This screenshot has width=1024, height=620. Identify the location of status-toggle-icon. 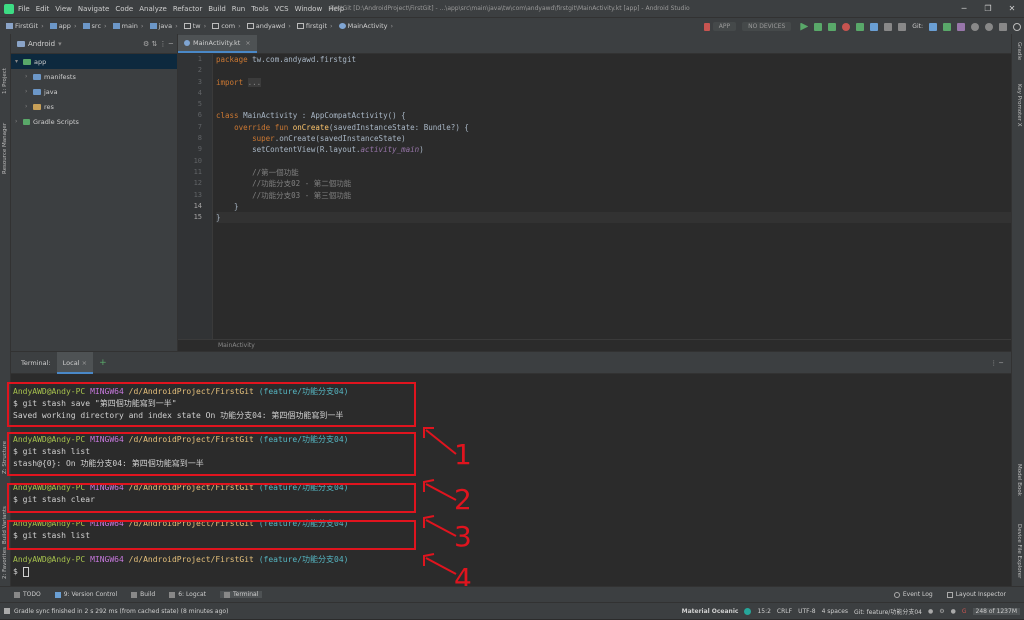
(7, 611).